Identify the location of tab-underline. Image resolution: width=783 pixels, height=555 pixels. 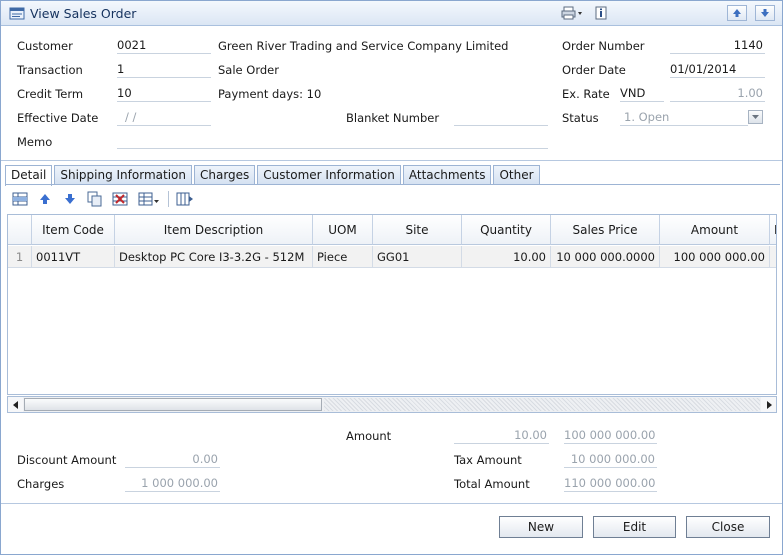
(392, 184).